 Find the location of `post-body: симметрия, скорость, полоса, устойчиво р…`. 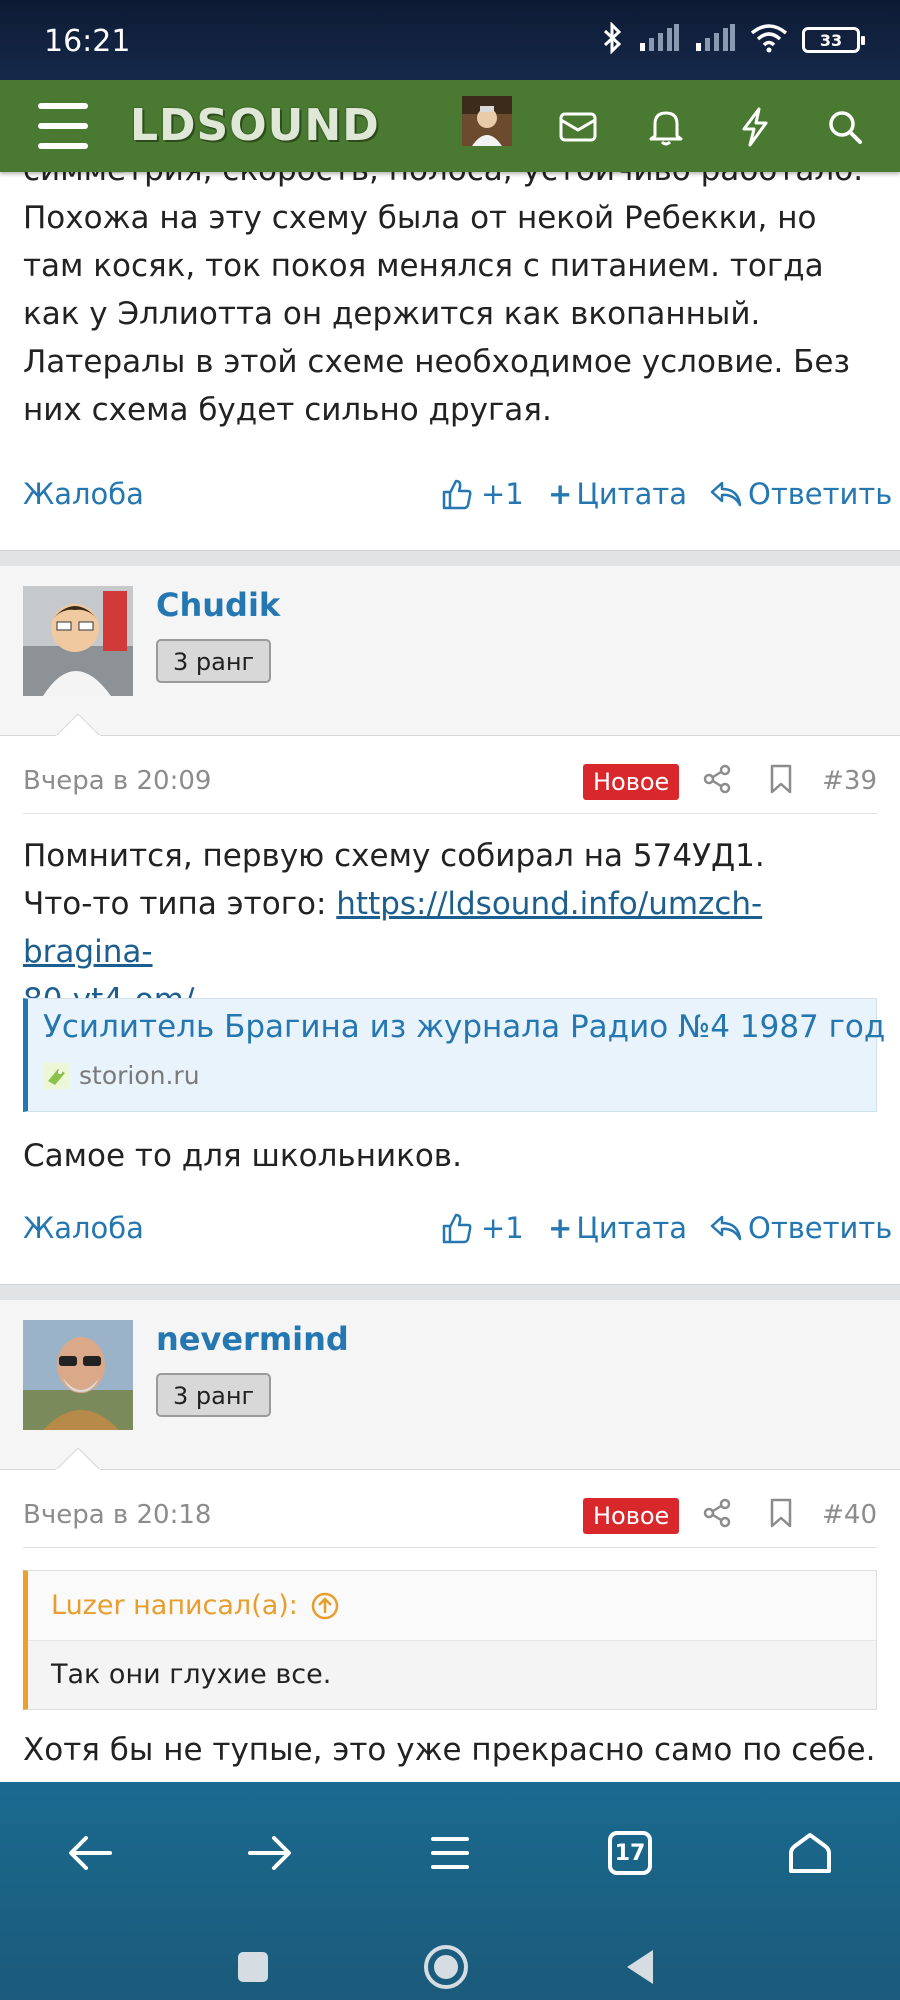

post-body: симметрия, скорость, полоса, устойчиво р… is located at coordinates (443, 300).